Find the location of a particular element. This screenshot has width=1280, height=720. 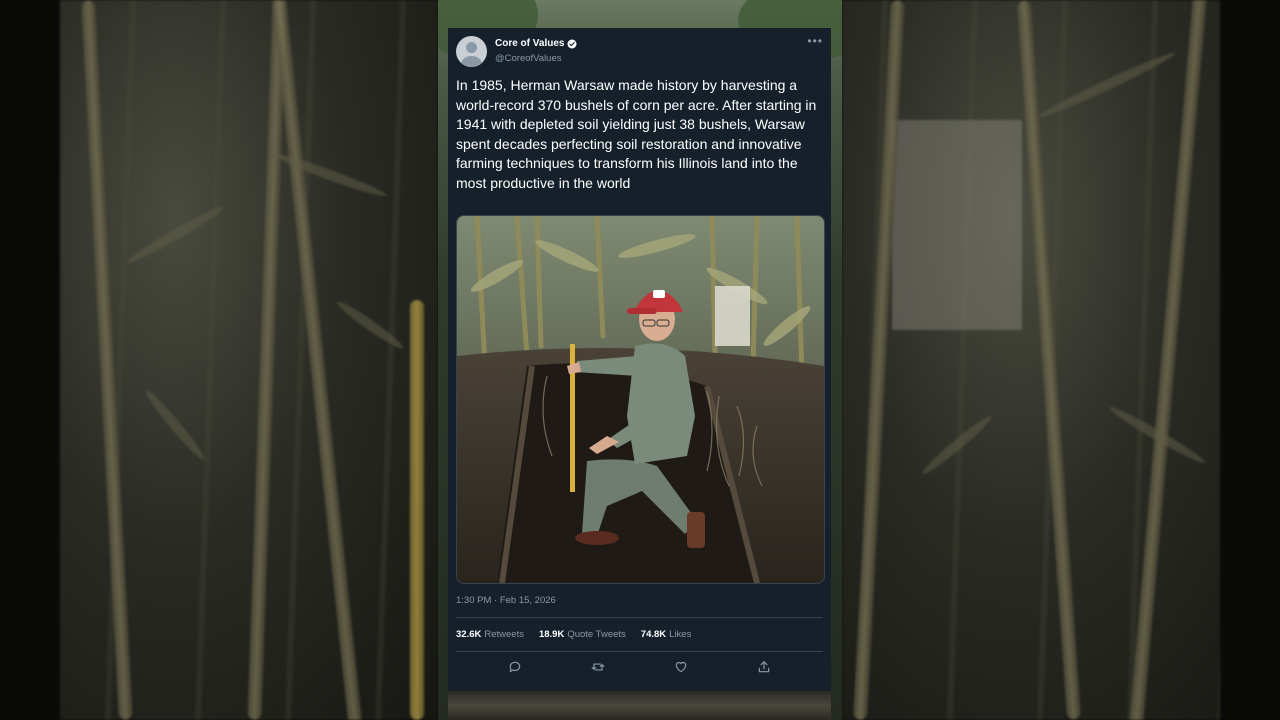

retweet-icon is located at coordinates (598, 667).